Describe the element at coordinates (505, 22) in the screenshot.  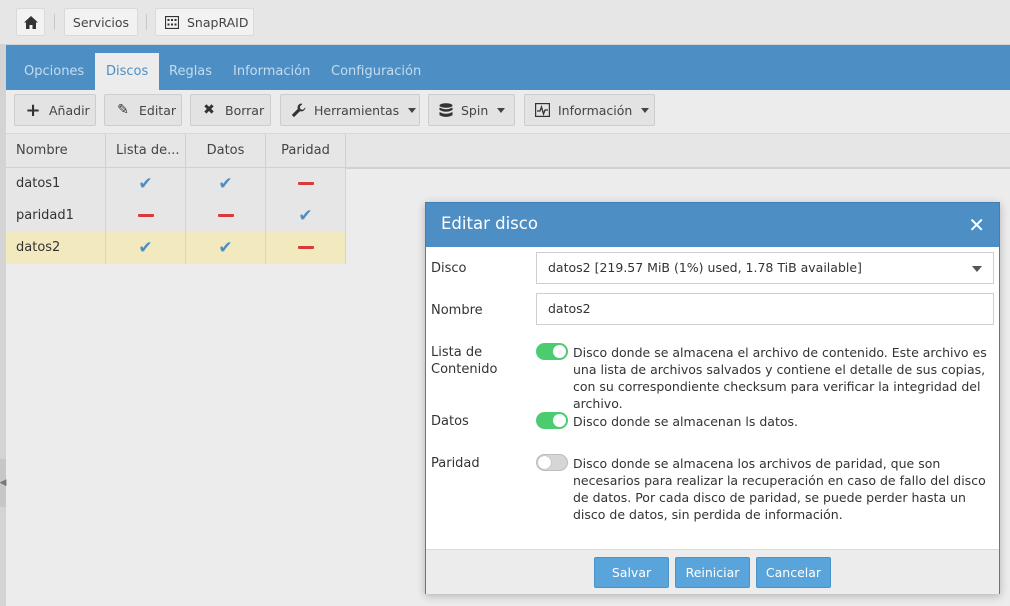
I see `breadcrumb: Servicios SnapRAID` at that location.